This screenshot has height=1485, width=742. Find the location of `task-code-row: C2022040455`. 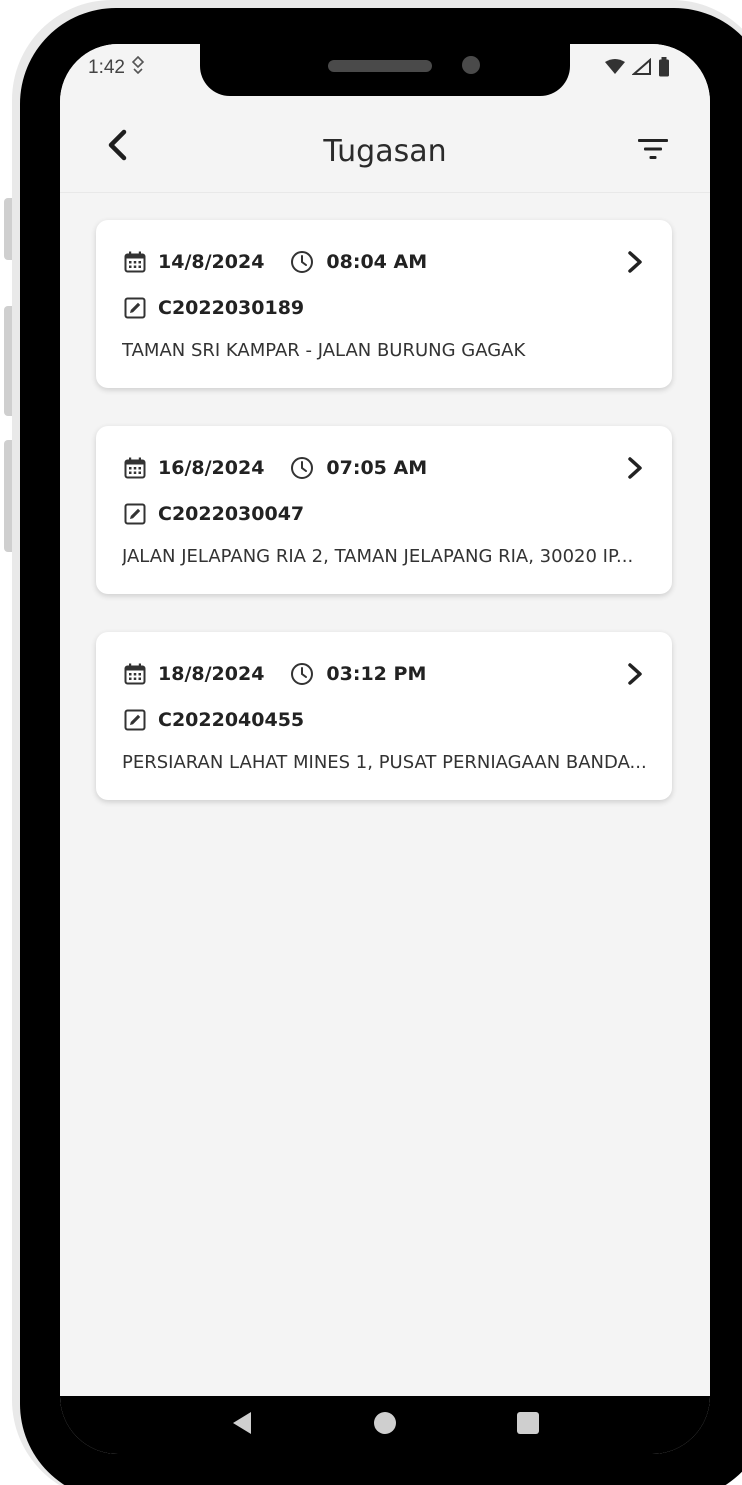

task-code-row: C2022040455 is located at coordinates (214, 720).